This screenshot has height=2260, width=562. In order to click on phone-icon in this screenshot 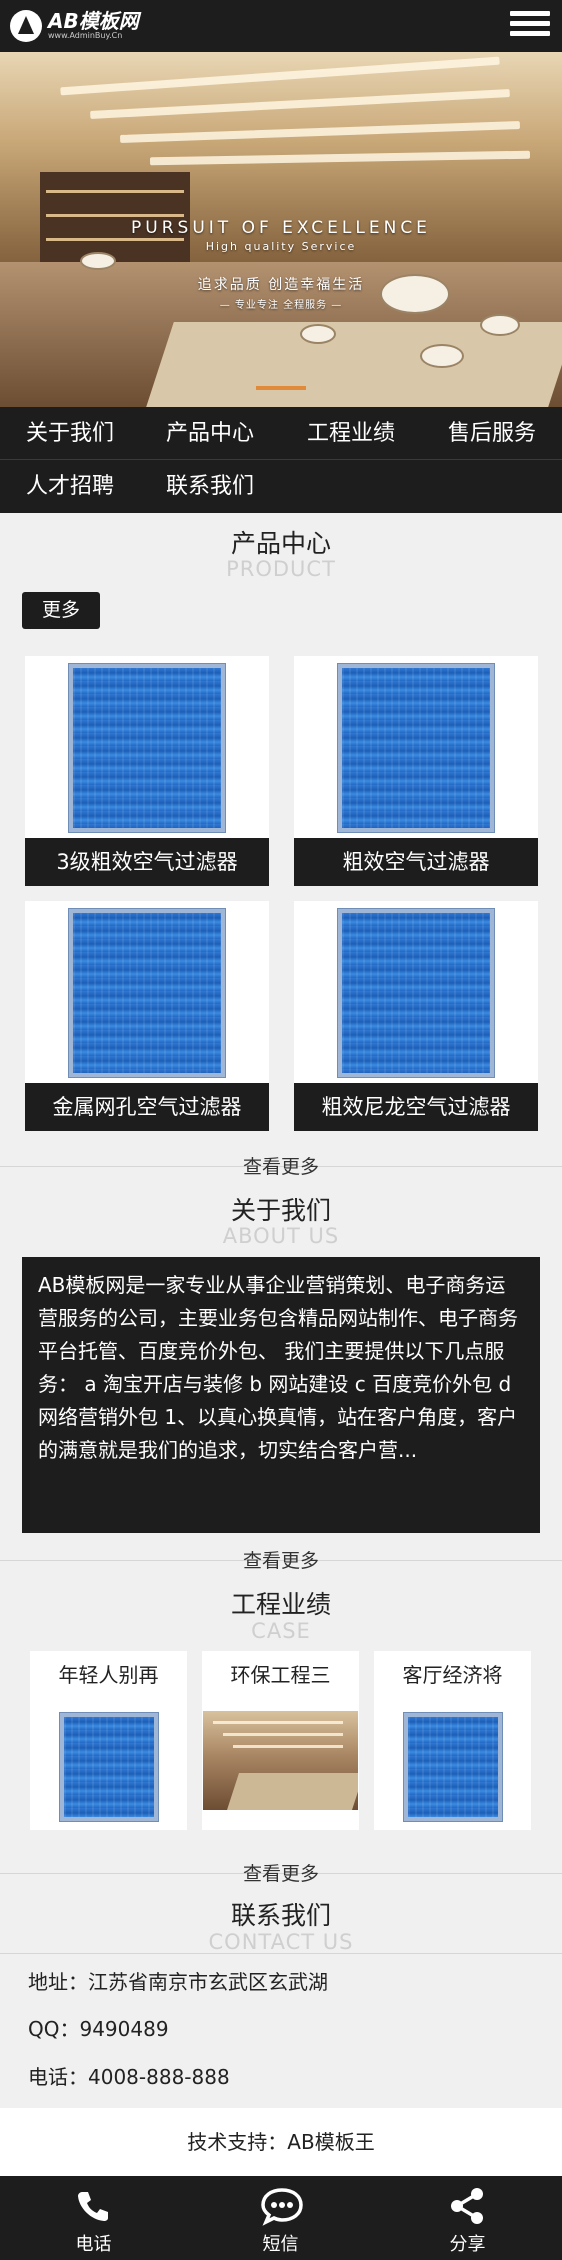, I will do `click(93, 2206)`.